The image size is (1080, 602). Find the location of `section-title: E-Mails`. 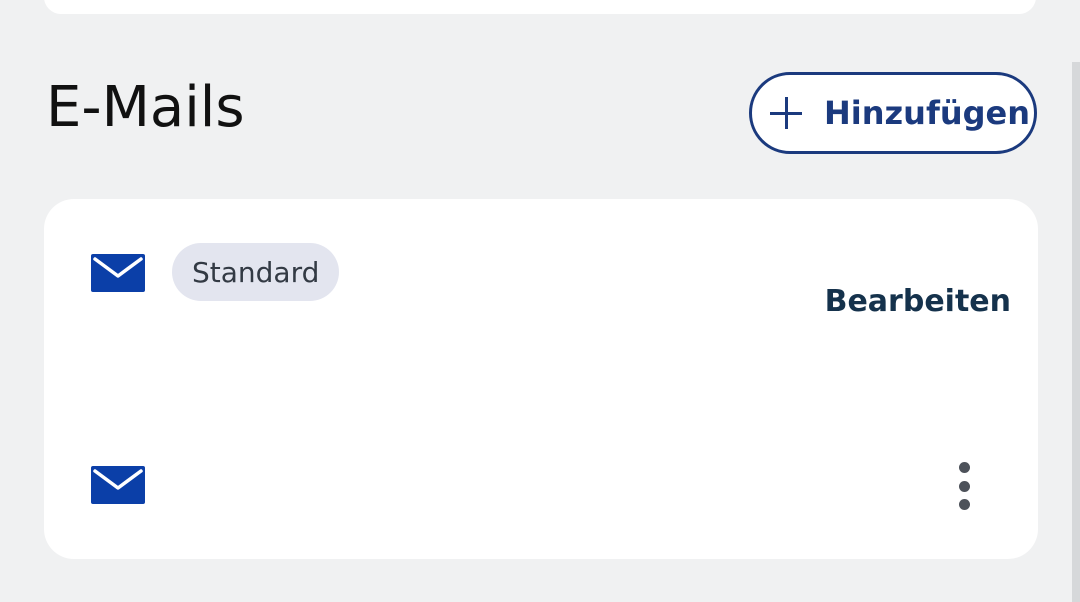

section-title: E-Mails is located at coordinates (145, 107).